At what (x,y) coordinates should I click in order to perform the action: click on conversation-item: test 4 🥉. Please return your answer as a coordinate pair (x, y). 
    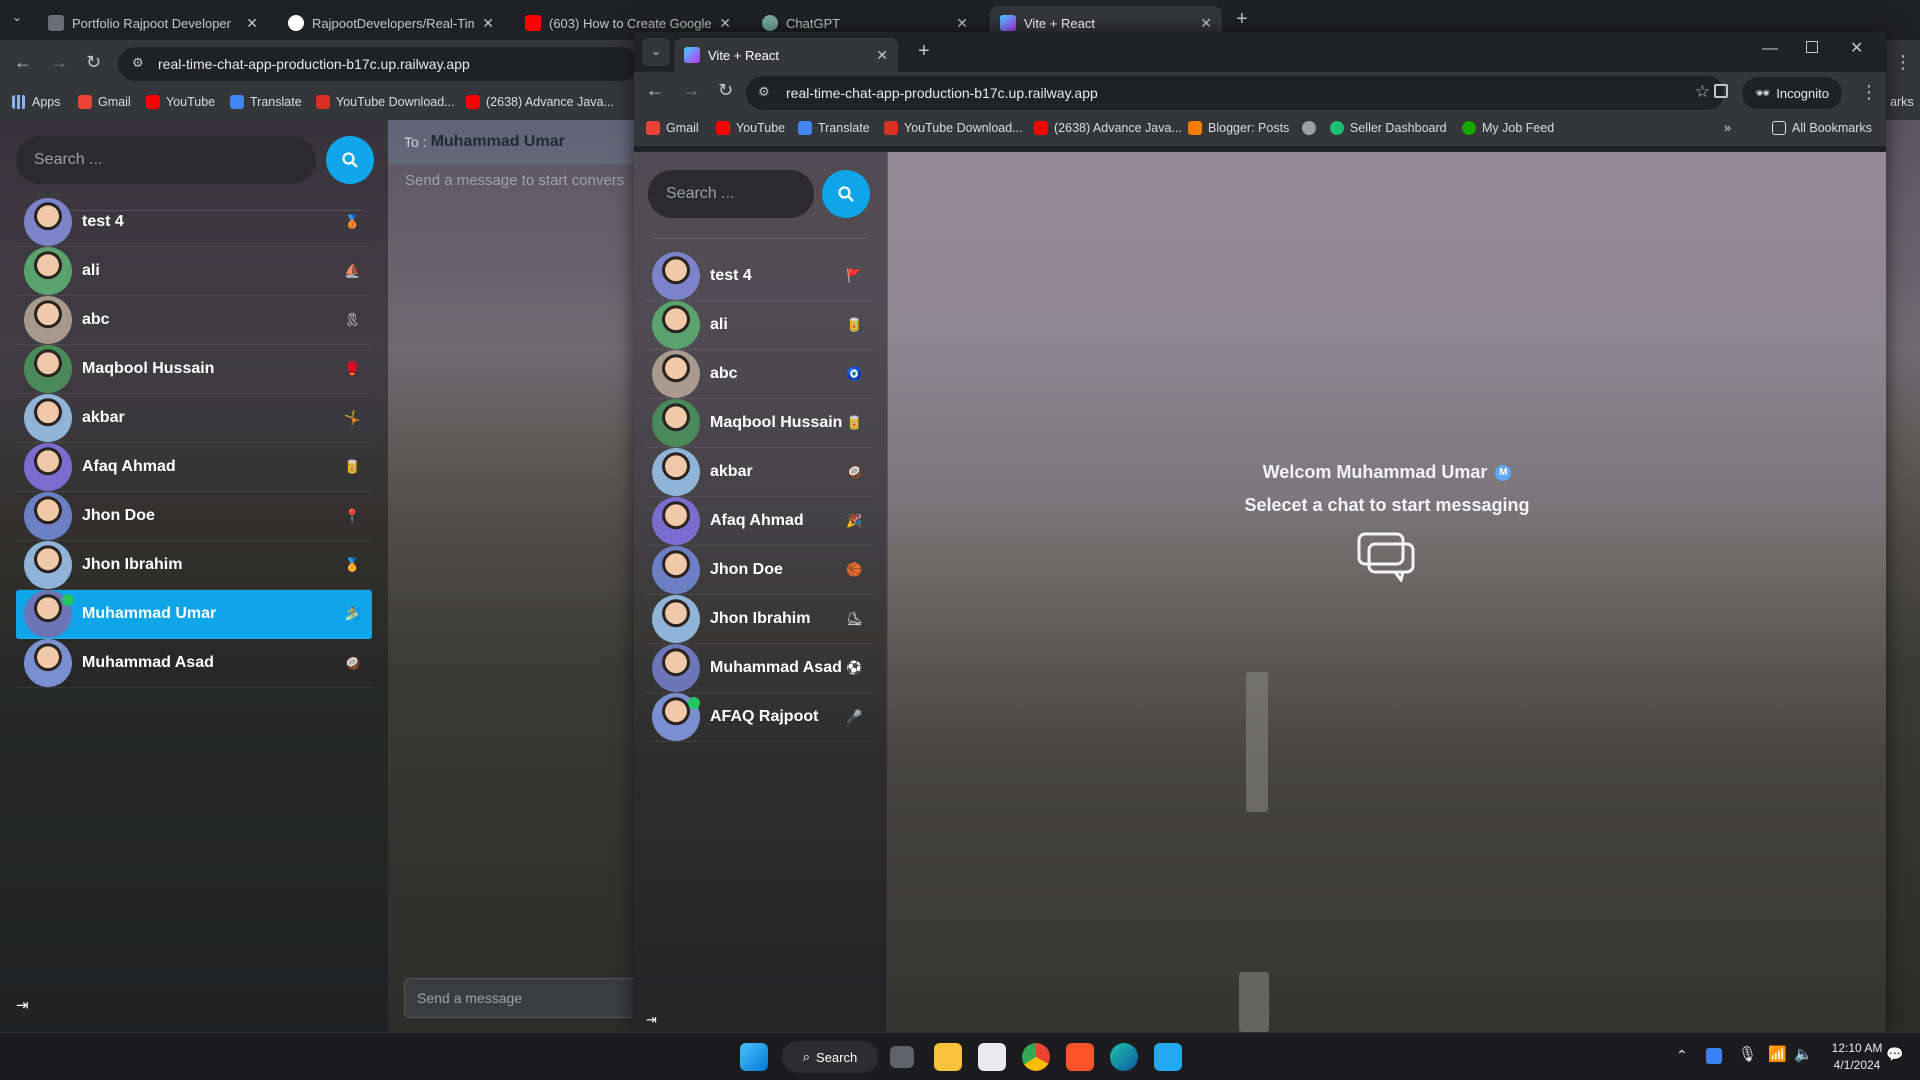
    Looking at the image, I should click on (194, 222).